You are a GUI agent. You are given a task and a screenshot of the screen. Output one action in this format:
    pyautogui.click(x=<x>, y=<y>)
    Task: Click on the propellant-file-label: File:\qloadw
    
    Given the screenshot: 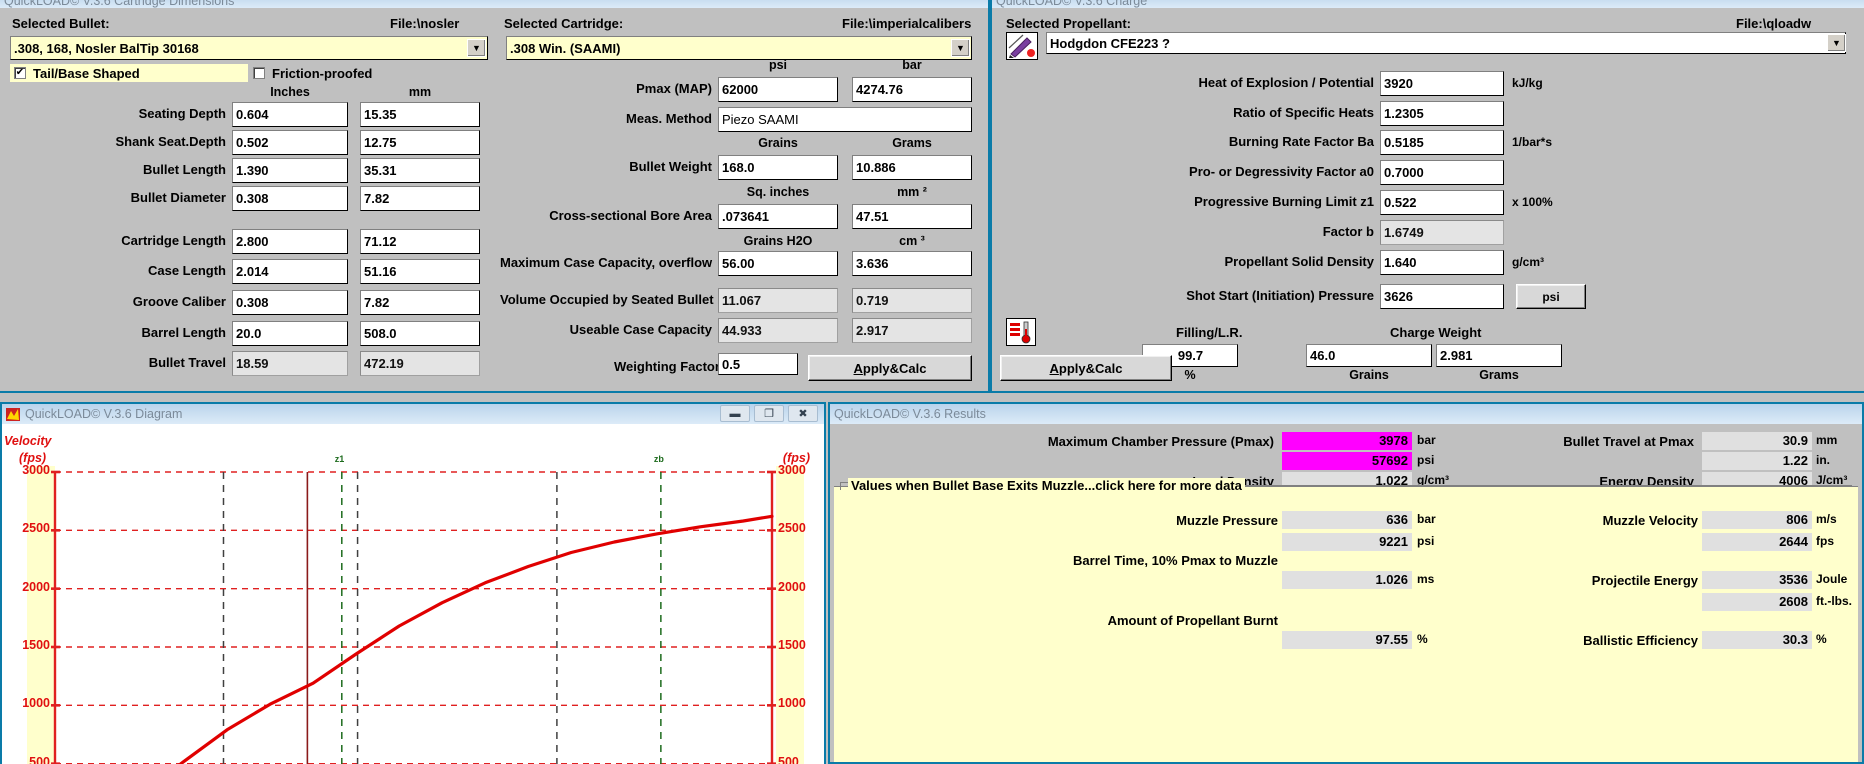 What is the action you would take?
    pyautogui.click(x=1774, y=23)
    